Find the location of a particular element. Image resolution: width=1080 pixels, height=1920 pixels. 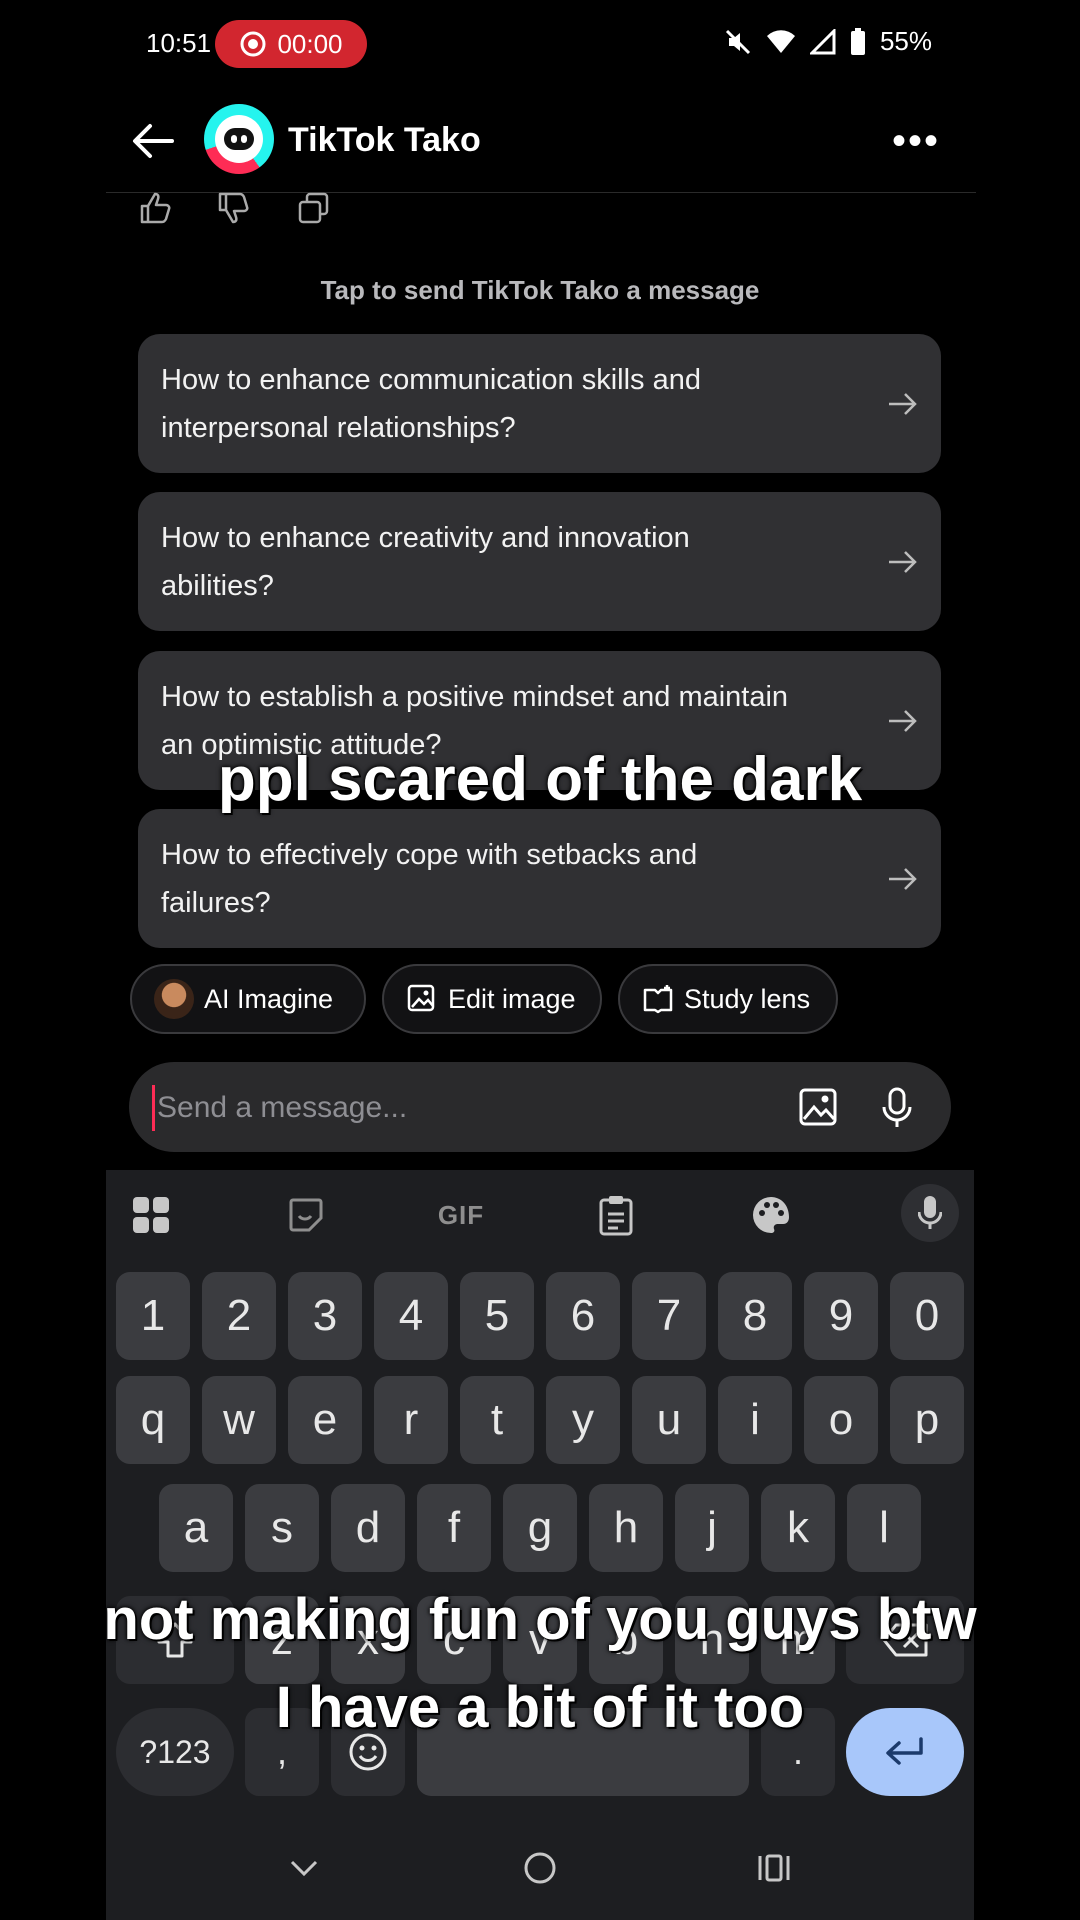

key-0: 0 is located at coordinates (927, 1316).